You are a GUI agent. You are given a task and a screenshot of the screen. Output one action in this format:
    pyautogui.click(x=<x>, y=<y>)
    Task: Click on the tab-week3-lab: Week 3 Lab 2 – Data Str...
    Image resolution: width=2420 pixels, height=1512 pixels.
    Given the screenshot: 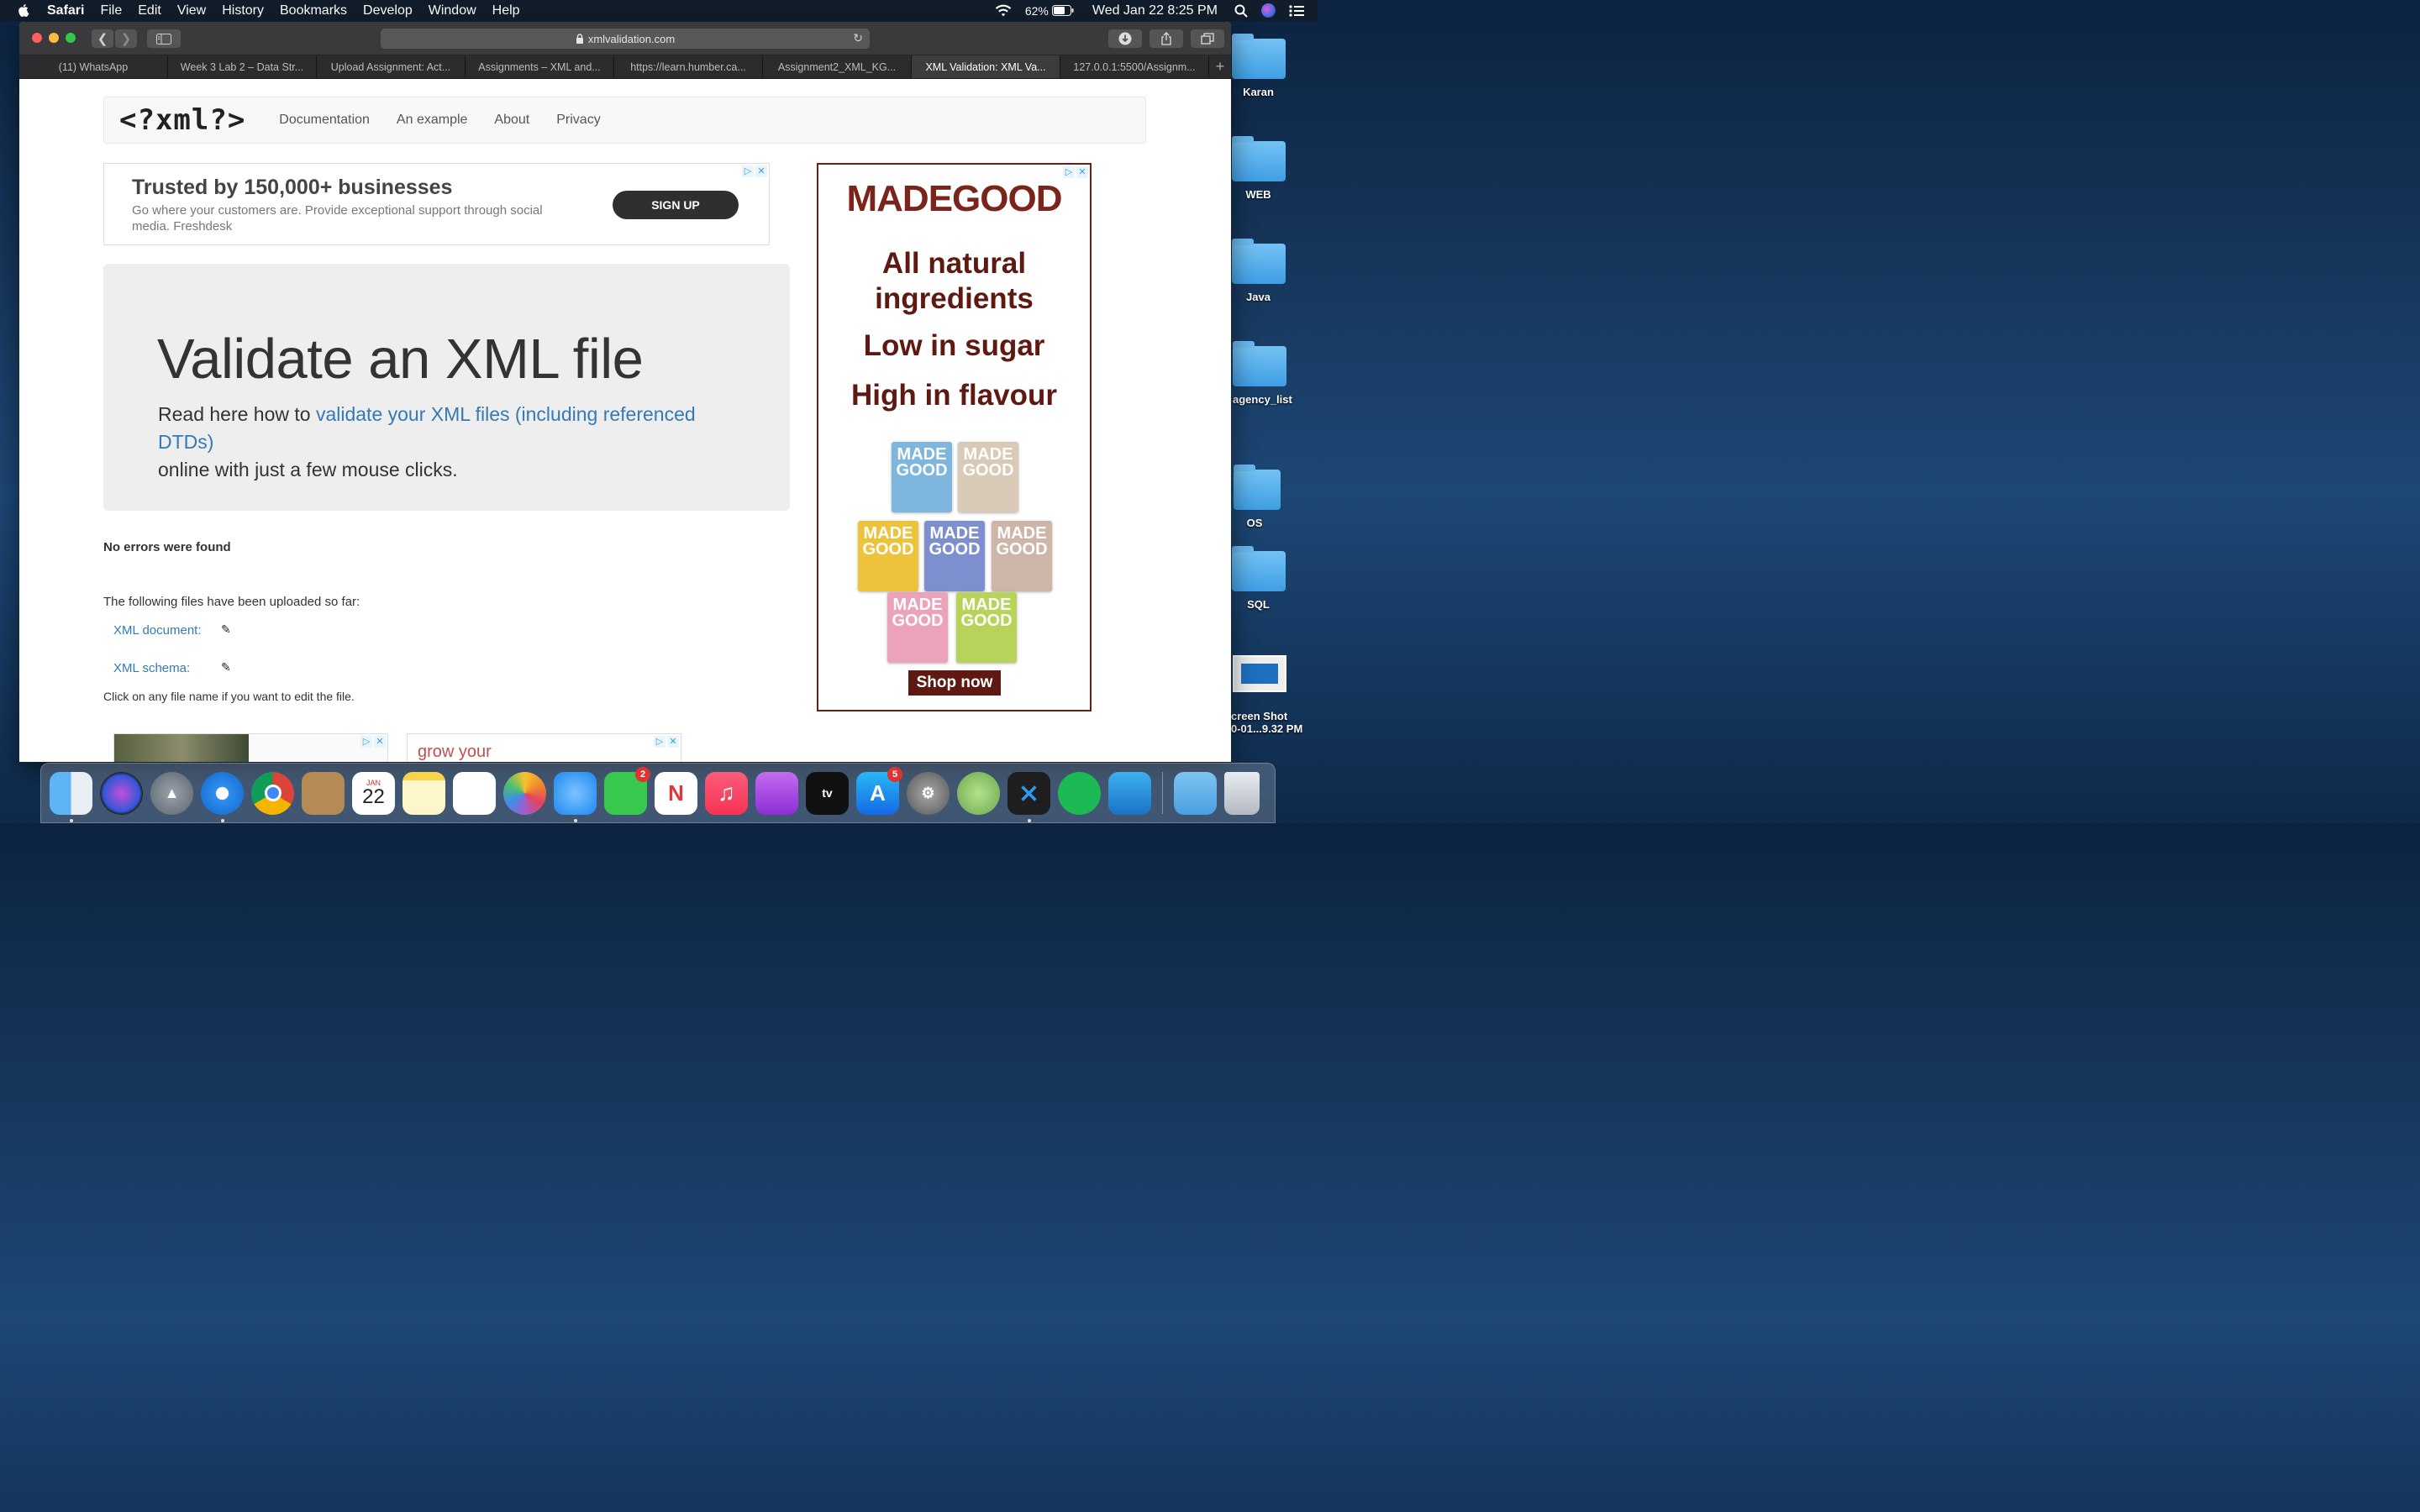 What is the action you would take?
    pyautogui.click(x=242, y=66)
    